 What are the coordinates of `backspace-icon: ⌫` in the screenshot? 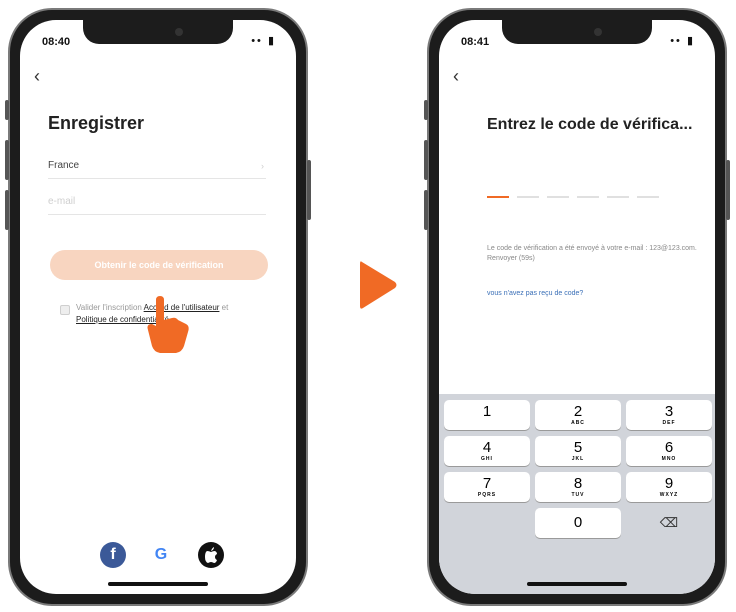 It's located at (669, 522).